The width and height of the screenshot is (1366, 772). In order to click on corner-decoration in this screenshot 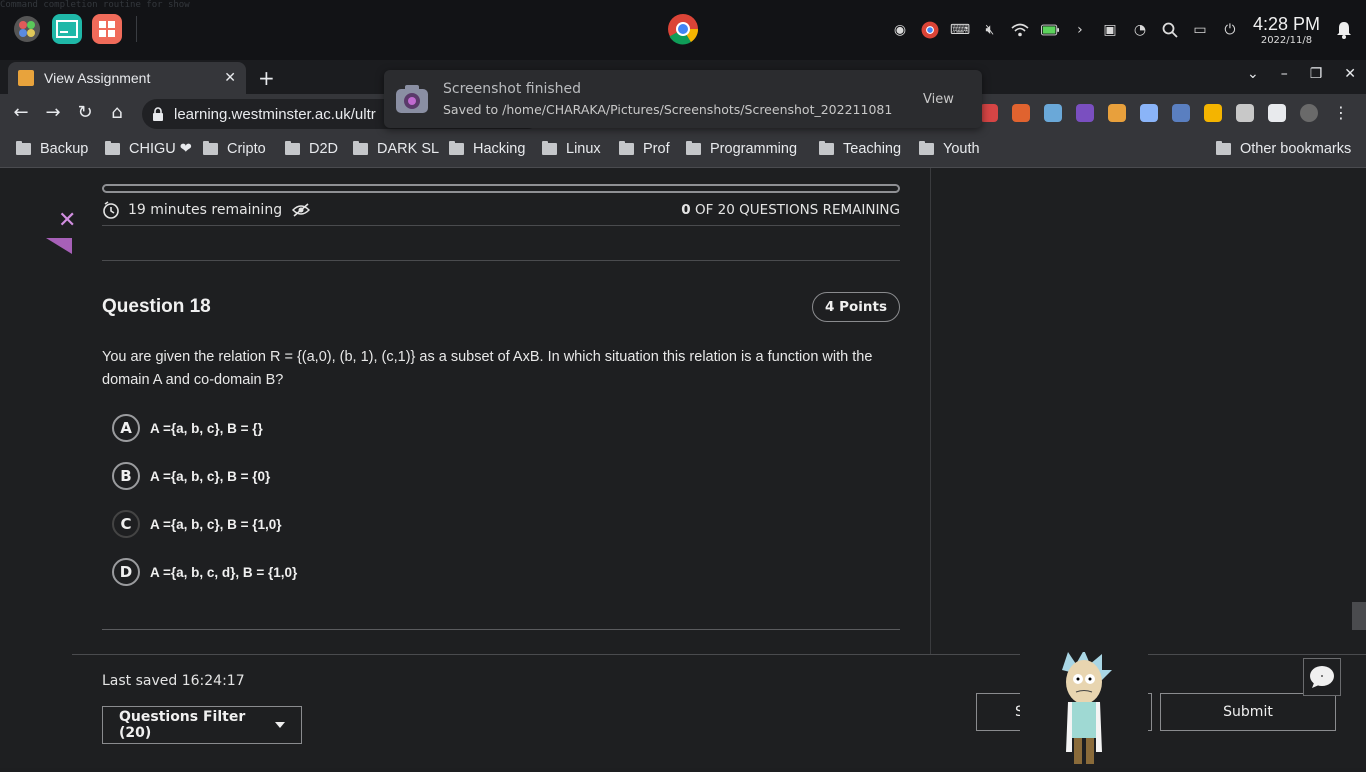, I will do `click(59, 246)`.